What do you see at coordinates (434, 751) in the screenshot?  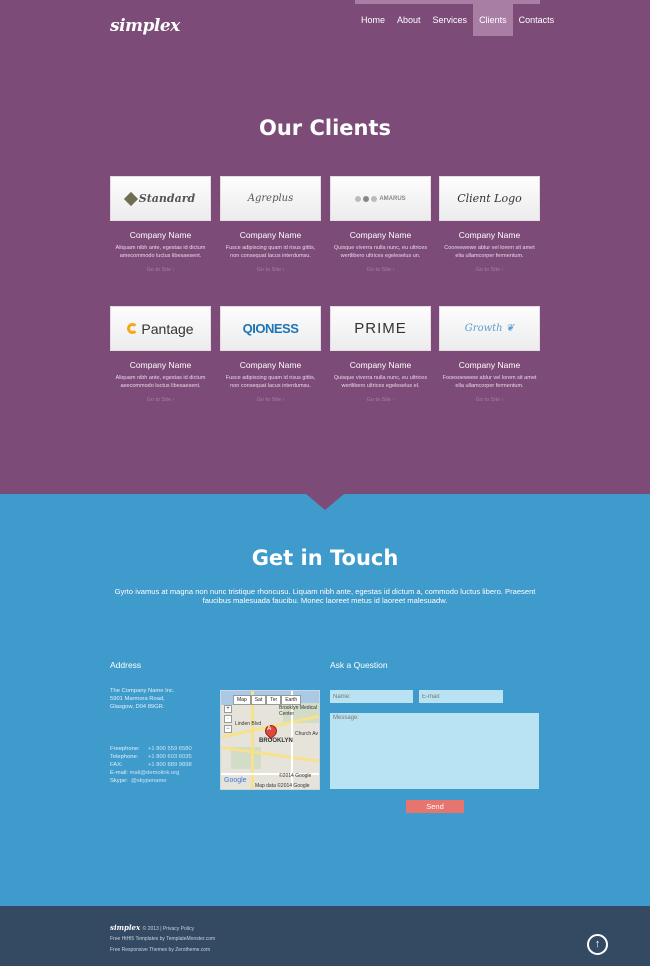 I see `message-field` at bounding box center [434, 751].